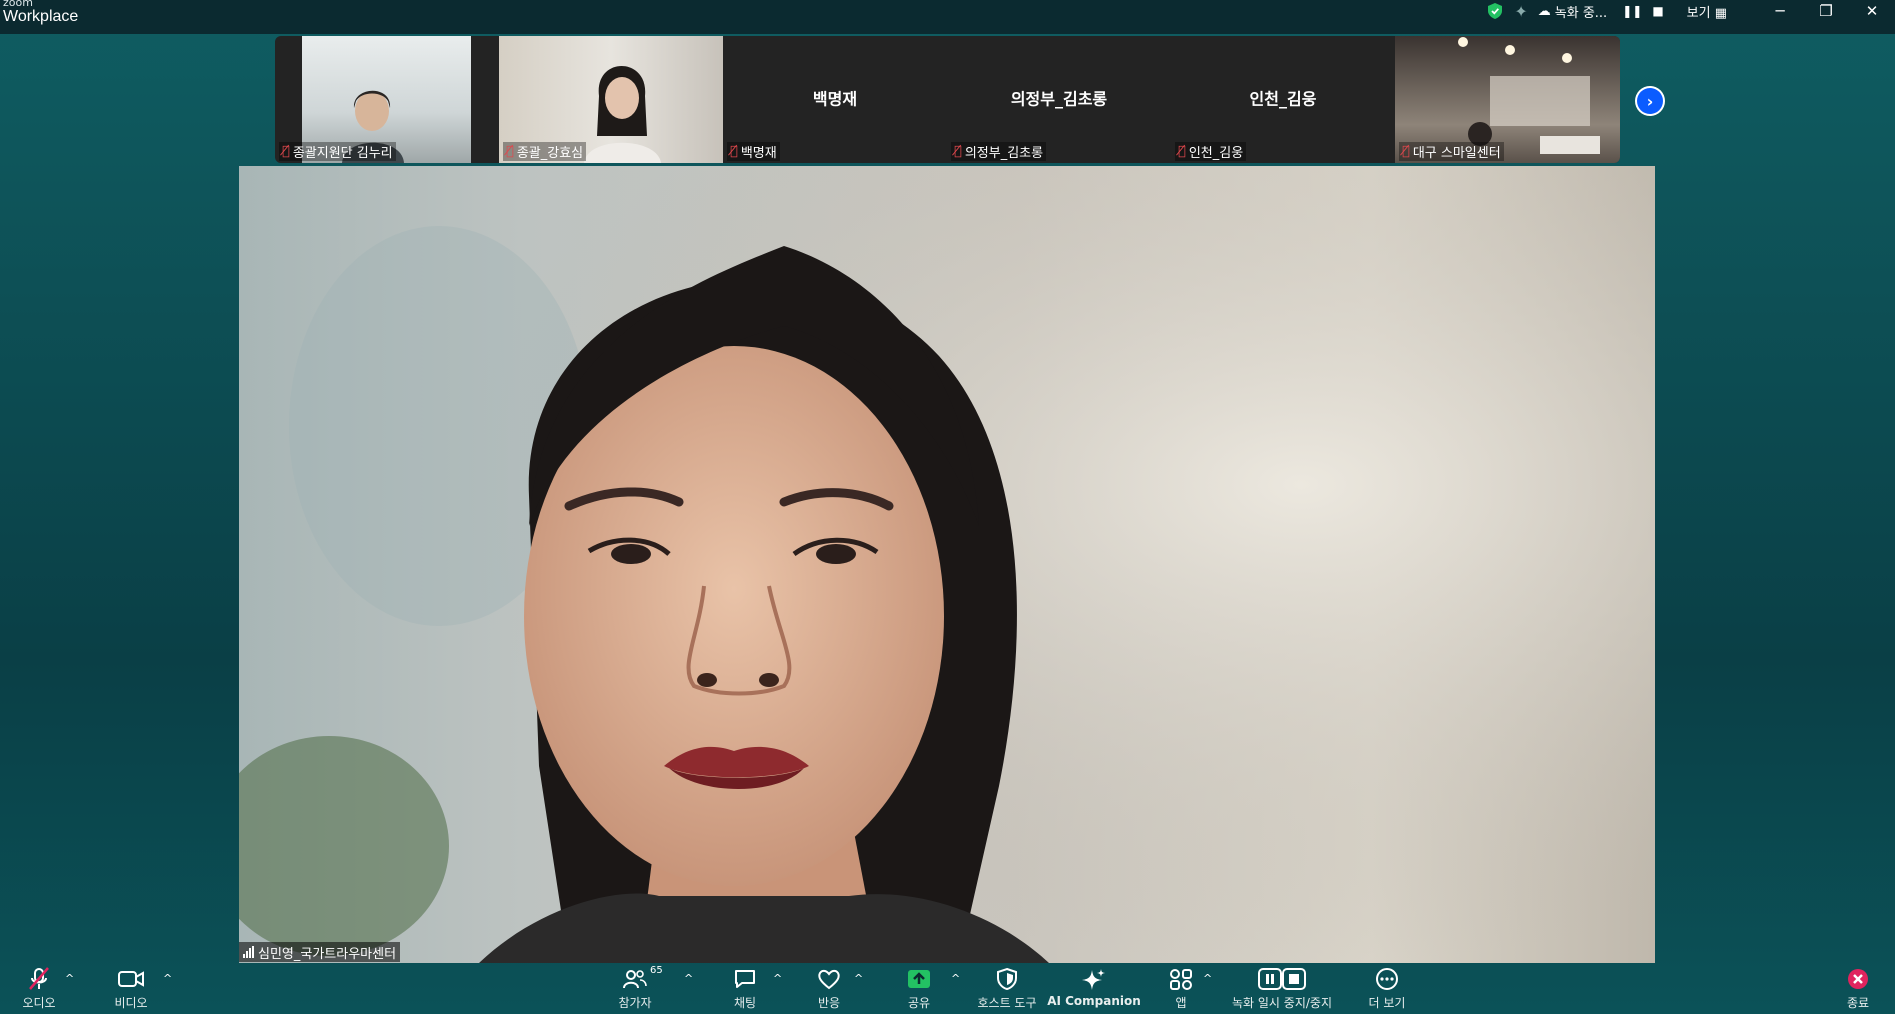 This screenshot has width=1895, height=1014. What do you see at coordinates (745, 979) in the screenshot?
I see `chat-icon` at bounding box center [745, 979].